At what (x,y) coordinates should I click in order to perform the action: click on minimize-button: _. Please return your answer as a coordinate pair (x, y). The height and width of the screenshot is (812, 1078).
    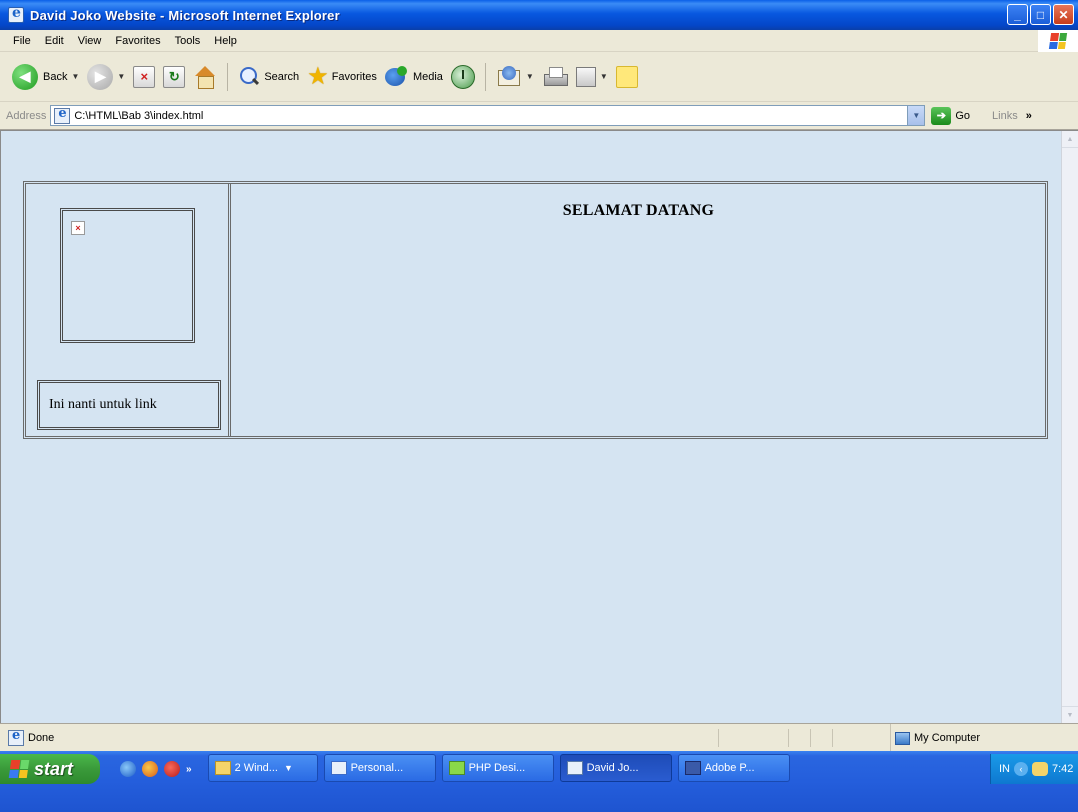
    Looking at the image, I should click on (1017, 14).